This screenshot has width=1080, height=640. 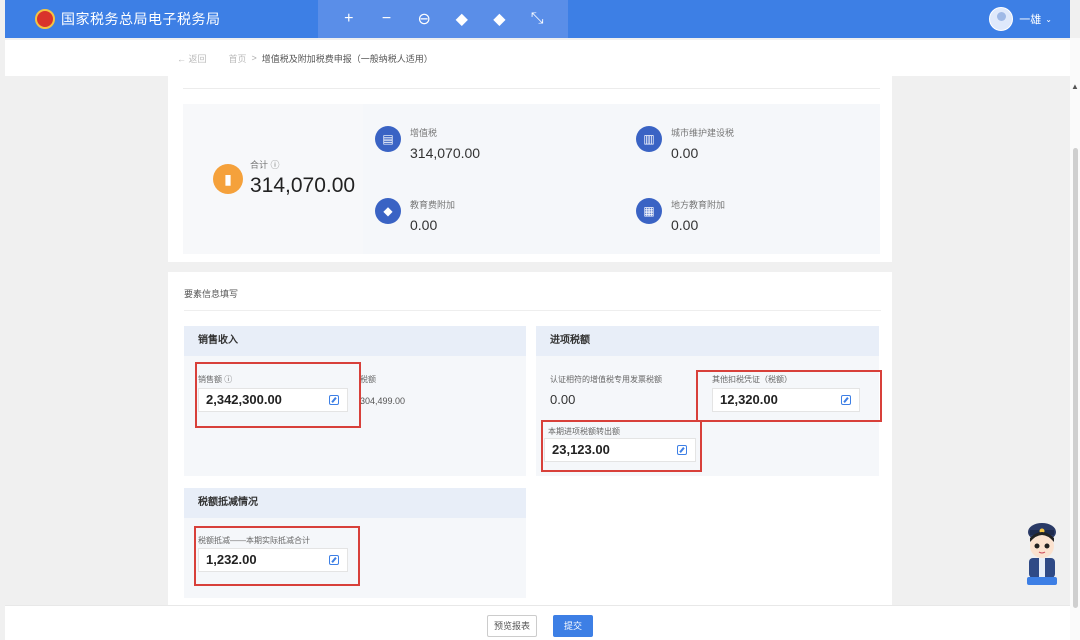 I want to click on site-logo: 国家税务总局电子税务局, so click(x=128, y=19).